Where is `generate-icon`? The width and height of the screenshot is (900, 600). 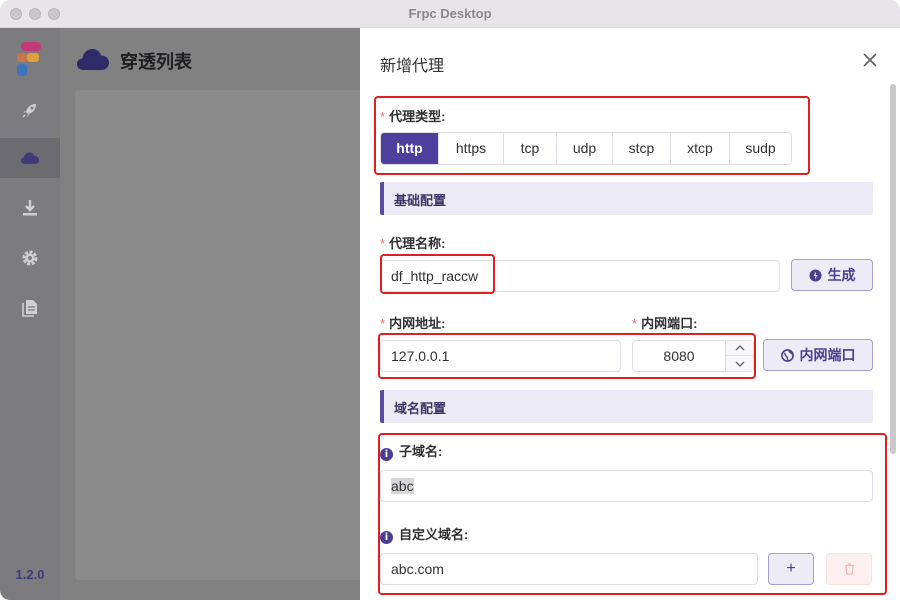
generate-icon is located at coordinates (815, 275).